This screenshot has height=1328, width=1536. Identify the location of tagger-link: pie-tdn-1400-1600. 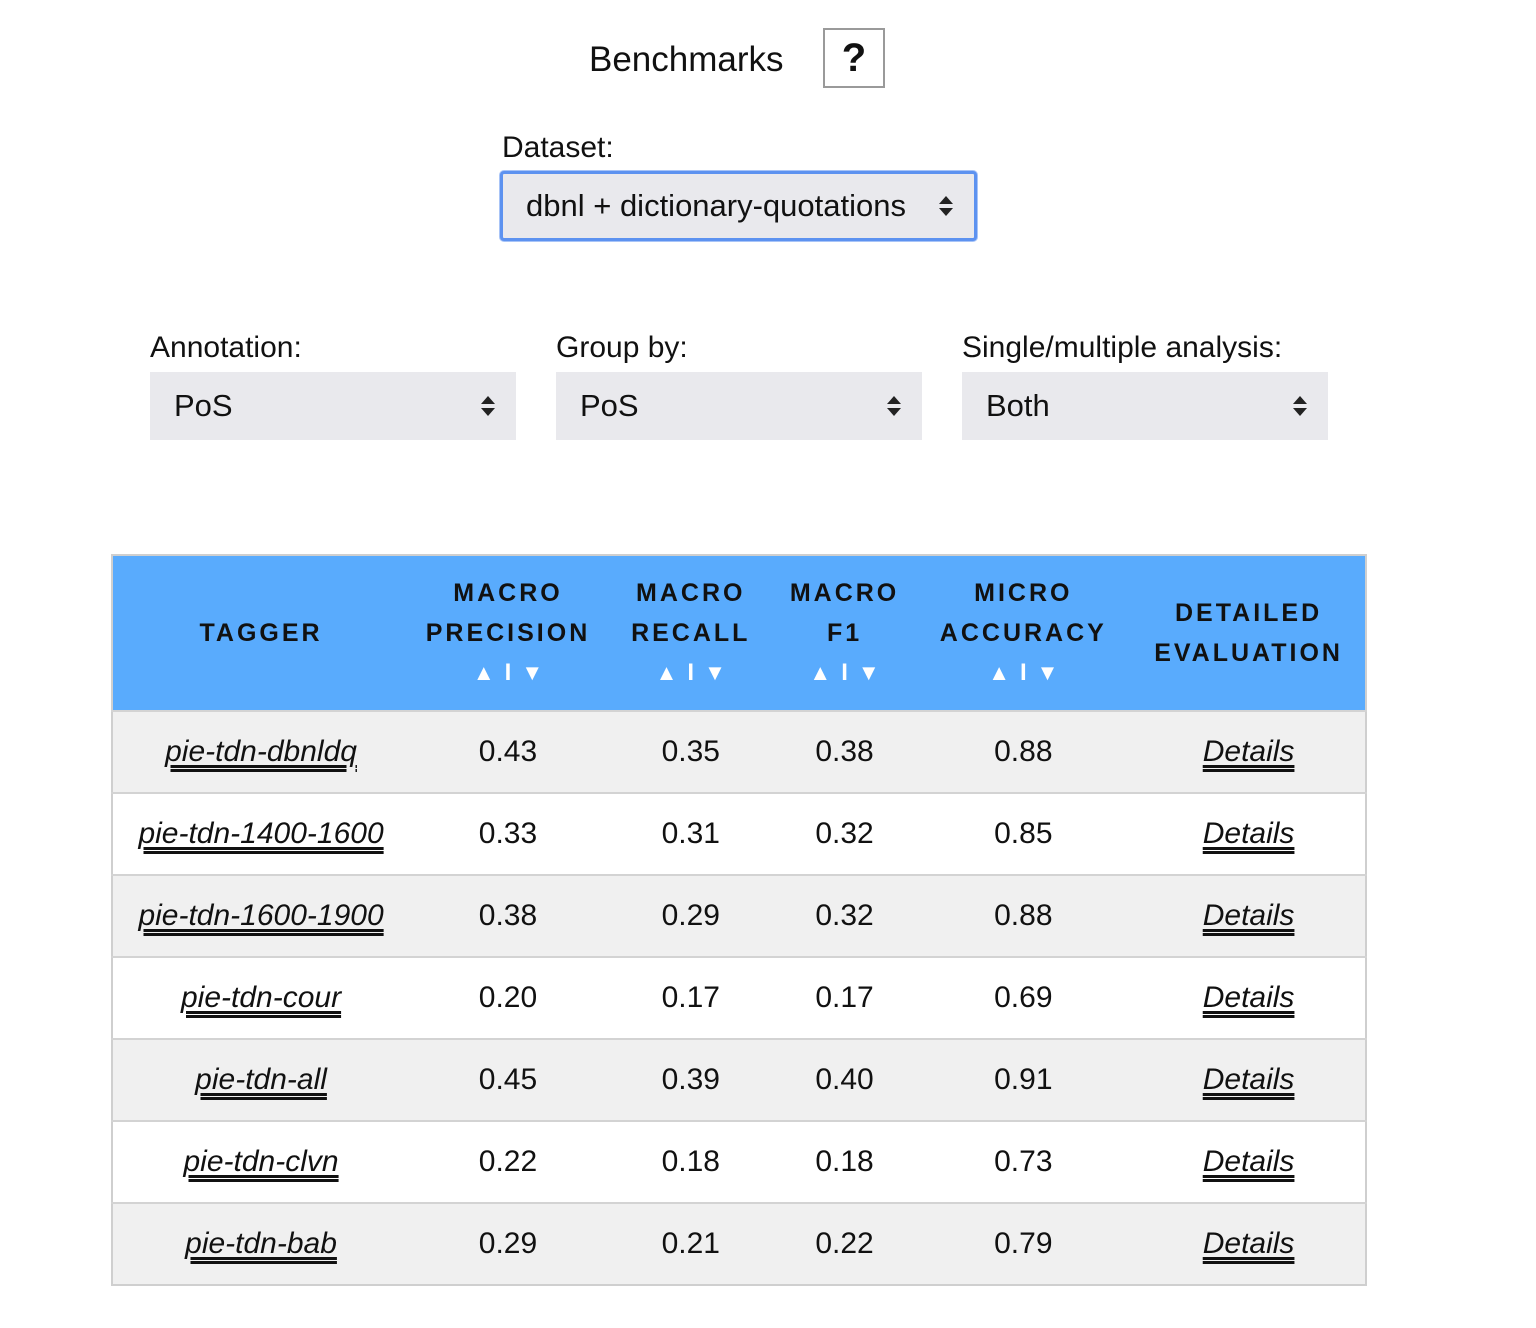
(260, 833).